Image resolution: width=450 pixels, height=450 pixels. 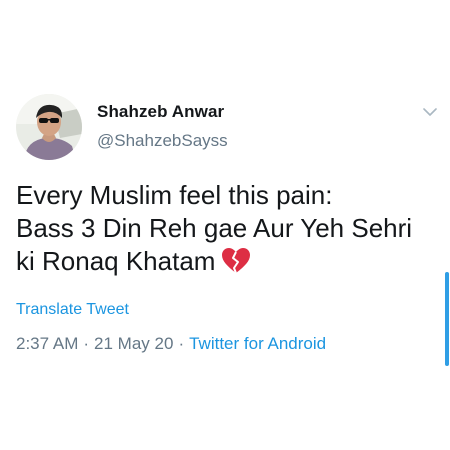 What do you see at coordinates (257, 343) in the screenshot?
I see `tweet-source-link: Twitter for Android` at bounding box center [257, 343].